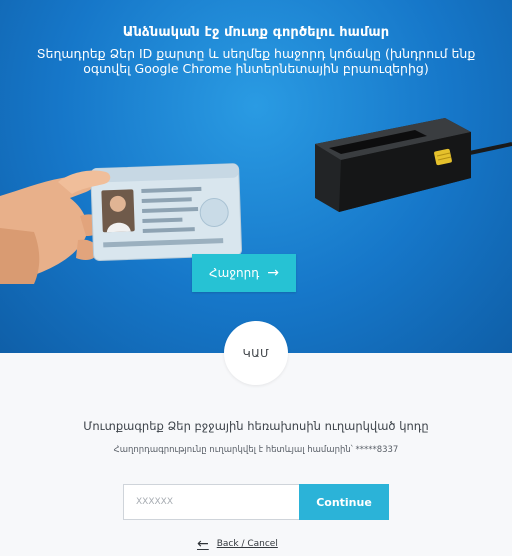 This screenshot has height=556, width=512. What do you see at coordinates (344, 502) in the screenshot?
I see `continue-button: Continue` at bounding box center [344, 502].